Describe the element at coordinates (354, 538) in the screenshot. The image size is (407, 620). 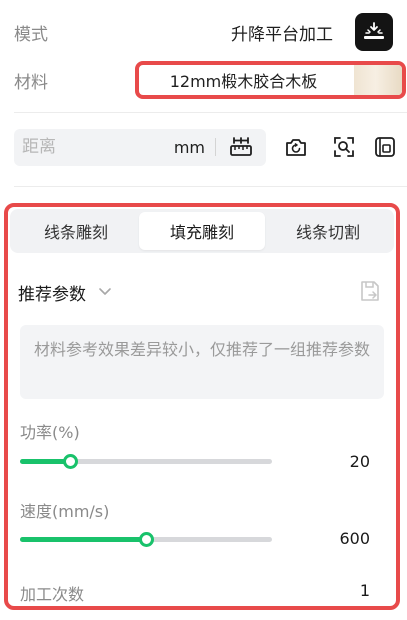
I see `speed-value: 600` at that location.